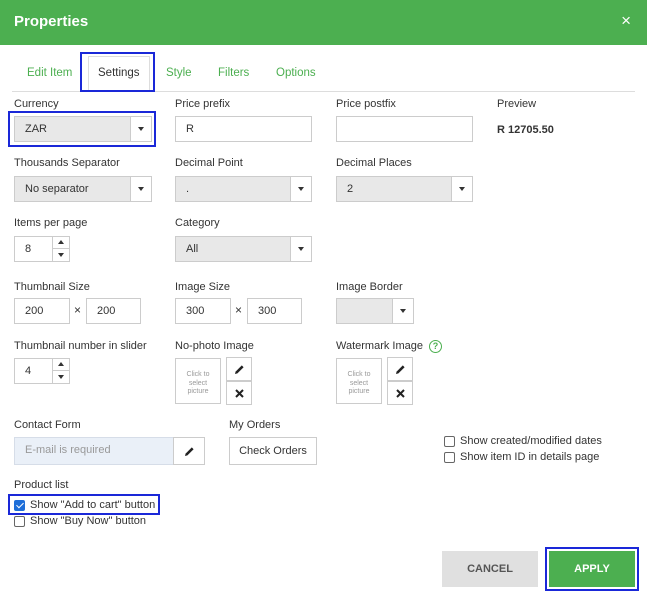 The width and height of the screenshot is (647, 599). I want to click on decimal-point-label: Decimal Point, so click(209, 163).